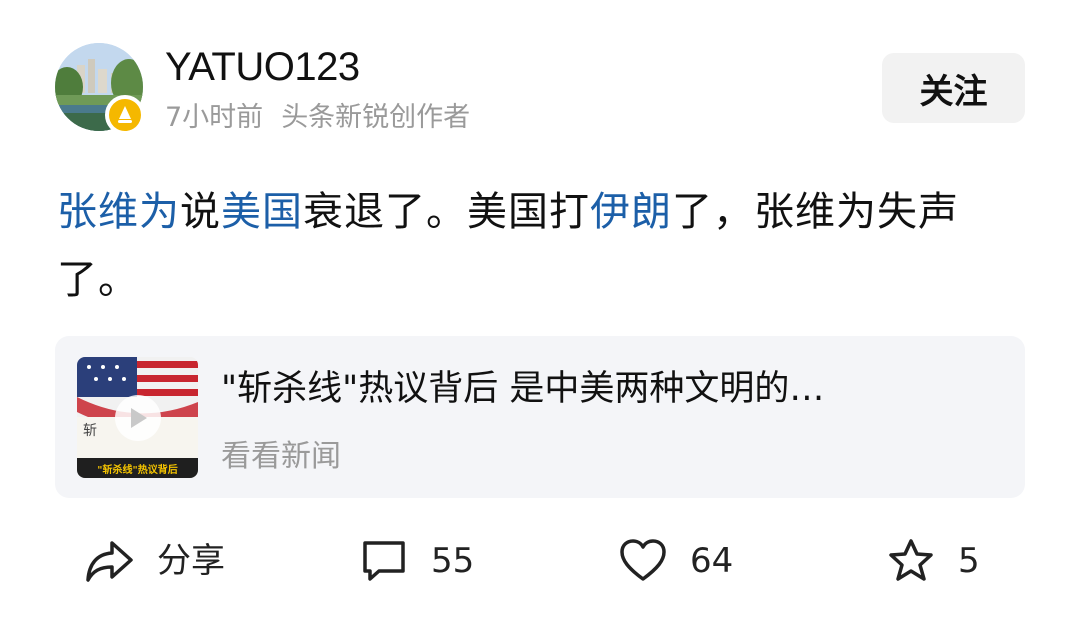 The height and width of the screenshot is (628, 1080). Describe the element at coordinates (675, 561) in the screenshot. I see `like-button: 64` at that location.